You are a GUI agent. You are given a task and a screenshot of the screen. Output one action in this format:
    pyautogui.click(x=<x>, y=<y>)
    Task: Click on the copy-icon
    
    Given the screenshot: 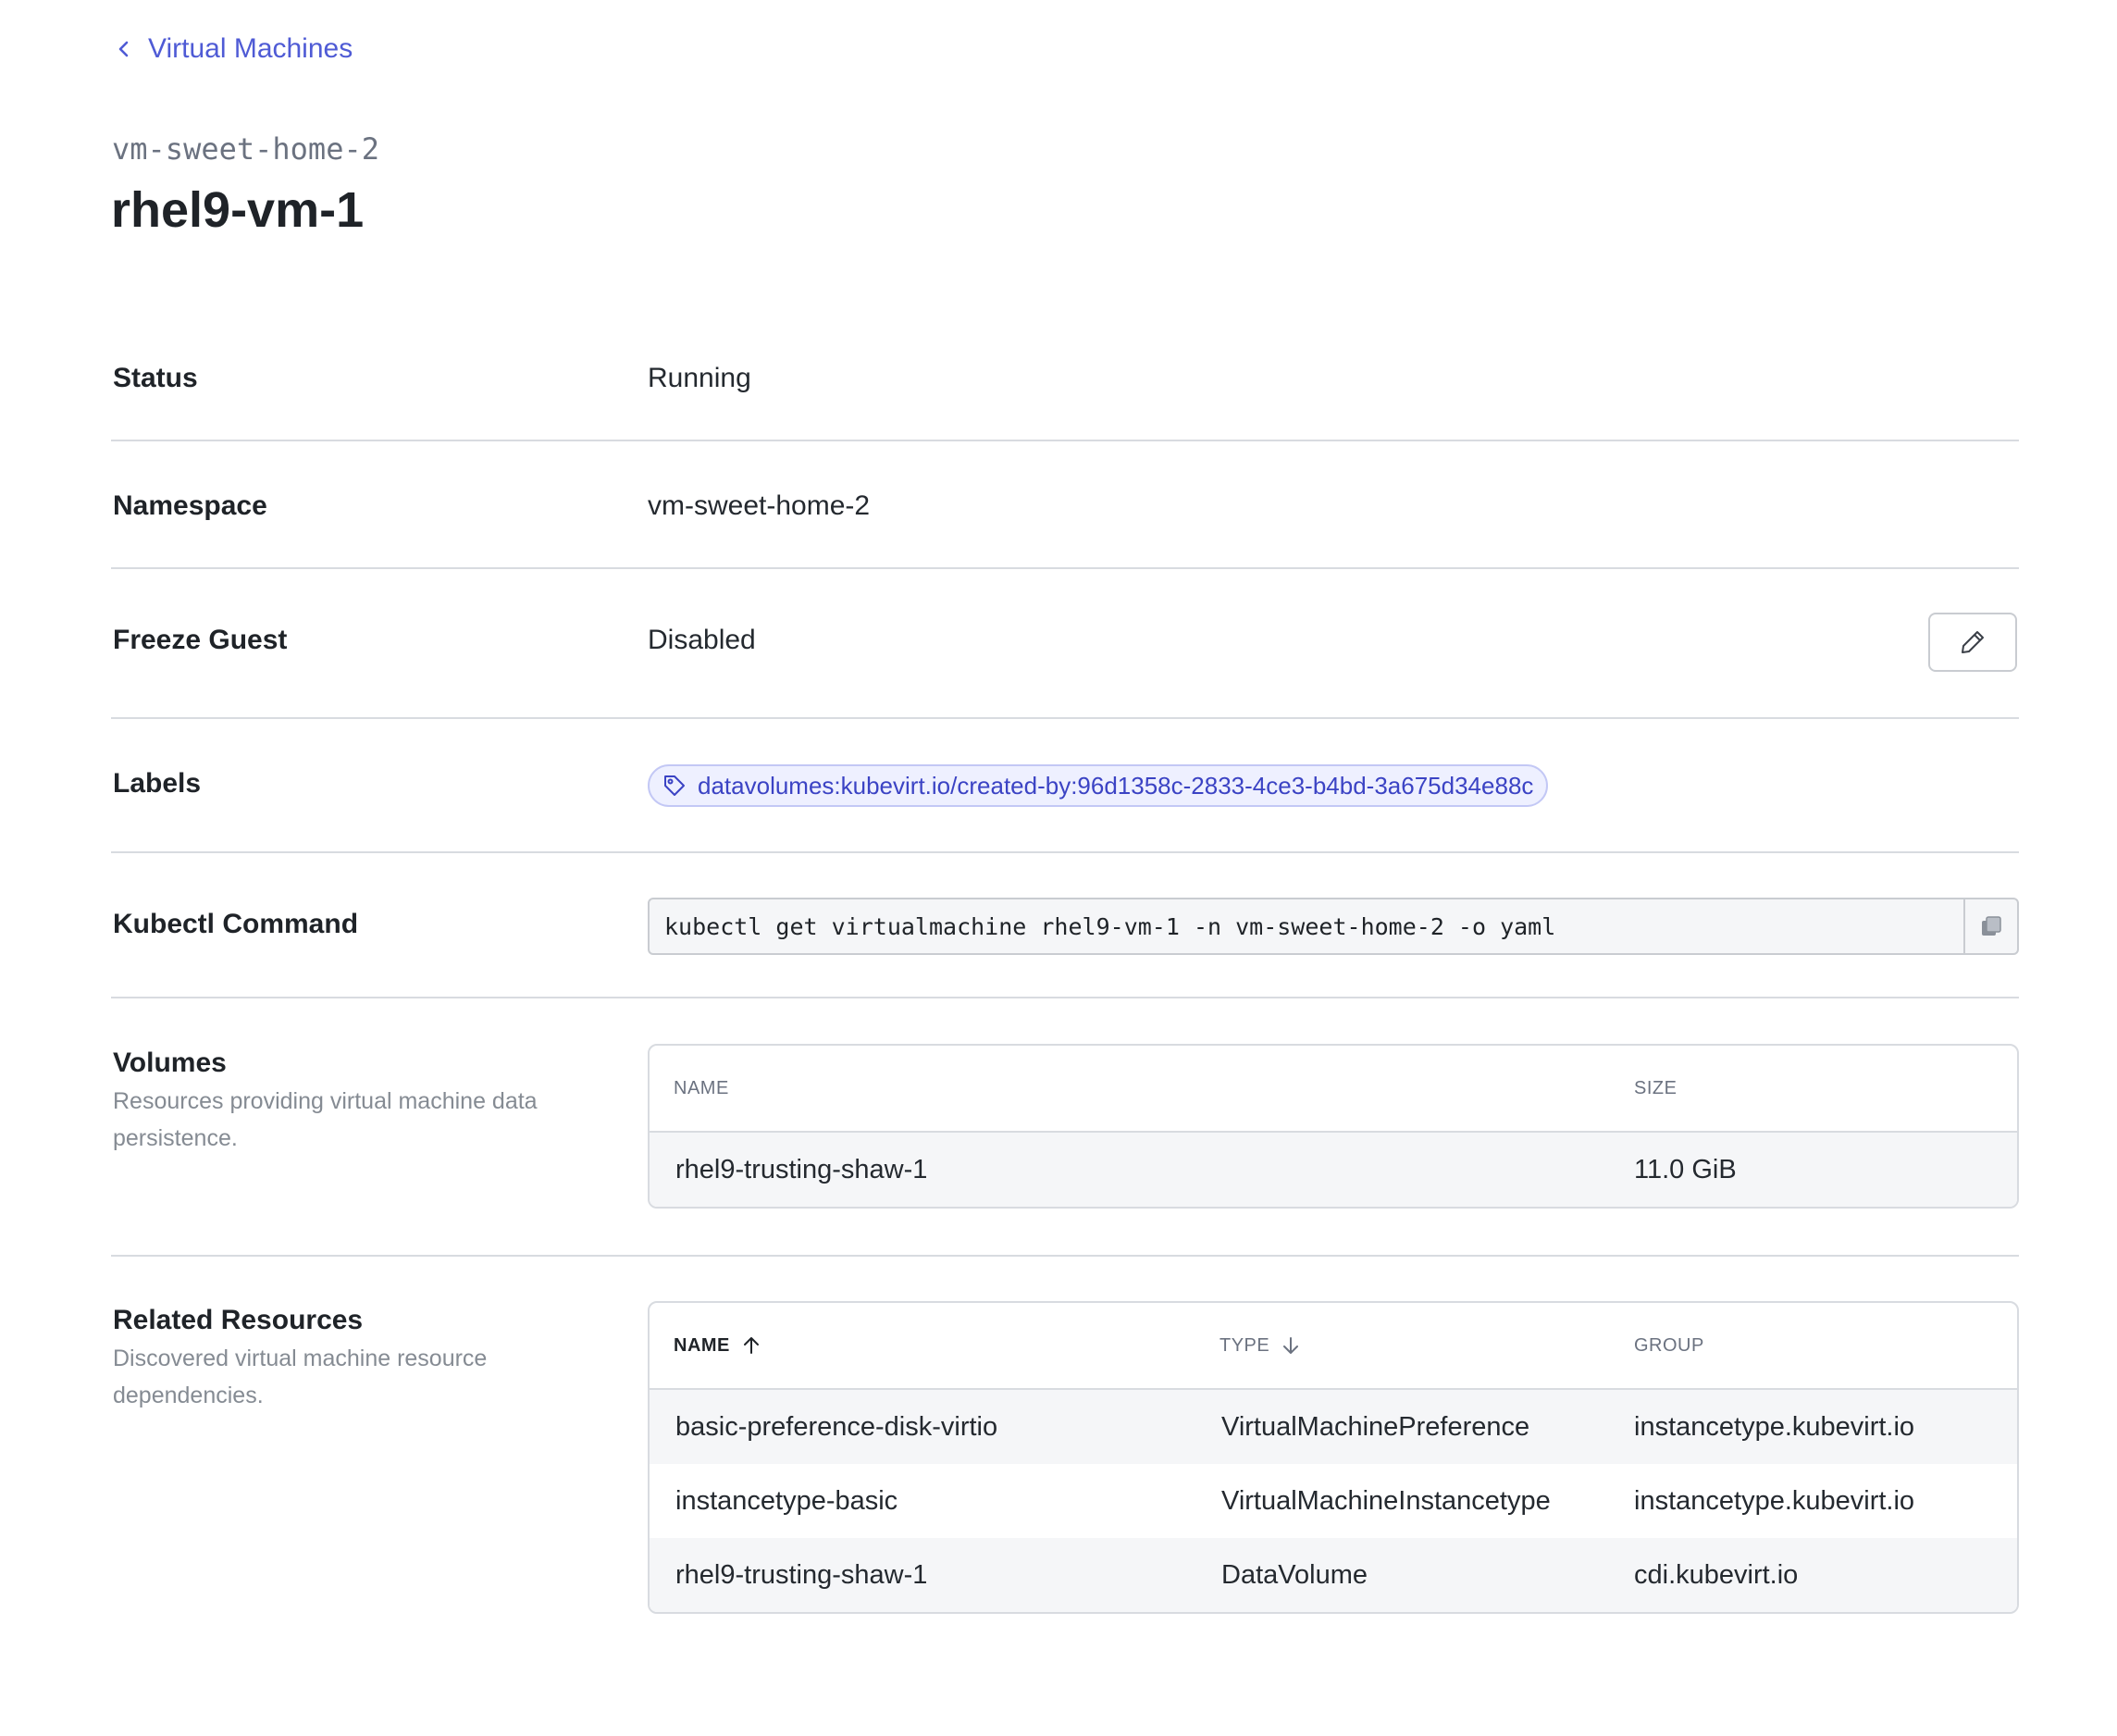 What is the action you would take?
    pyautogui.click(x=1992, y=926)
    